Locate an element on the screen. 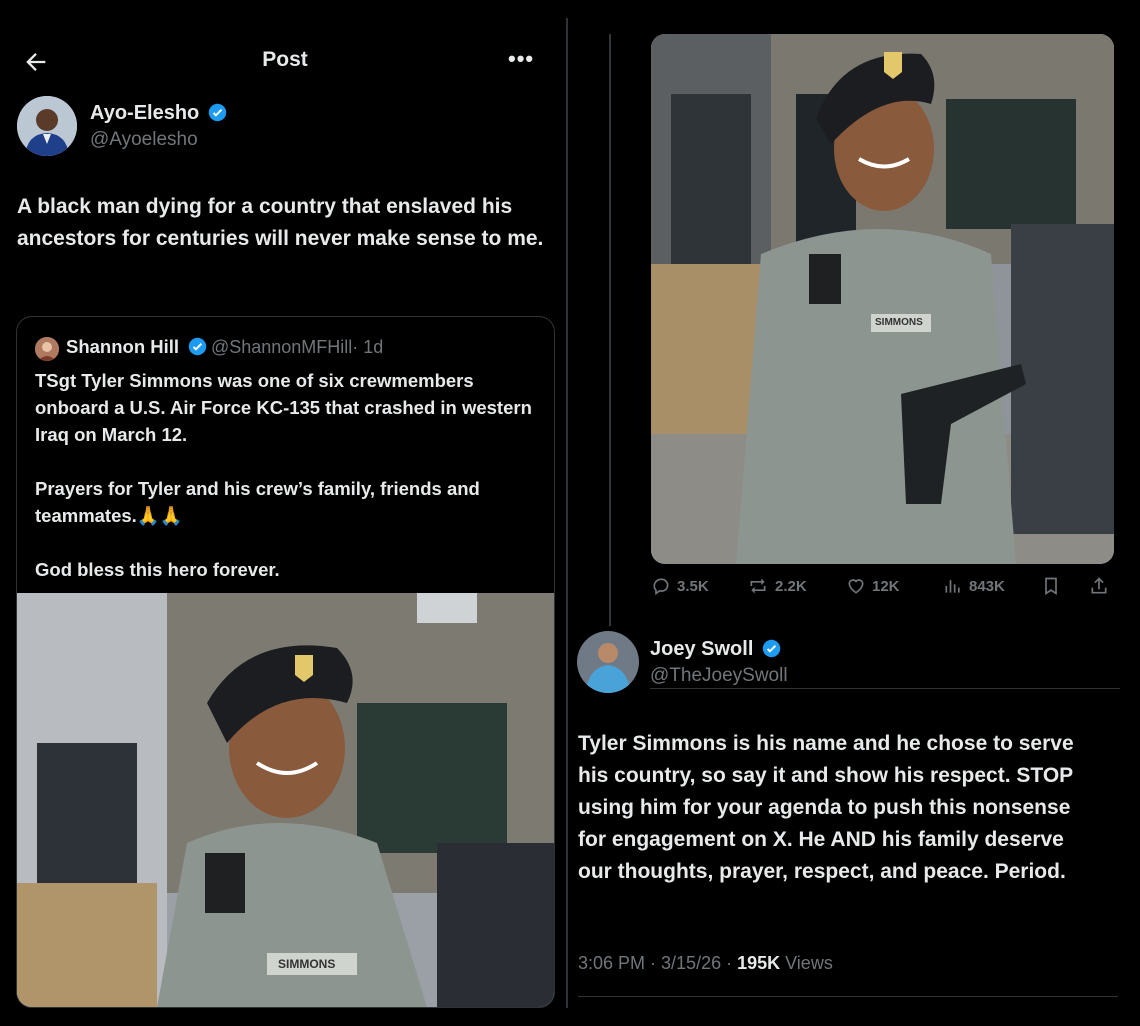 This screenshot has width=1140, height=1026. reply-author-name: Joey Swoll is located at coordinates (701, 649).